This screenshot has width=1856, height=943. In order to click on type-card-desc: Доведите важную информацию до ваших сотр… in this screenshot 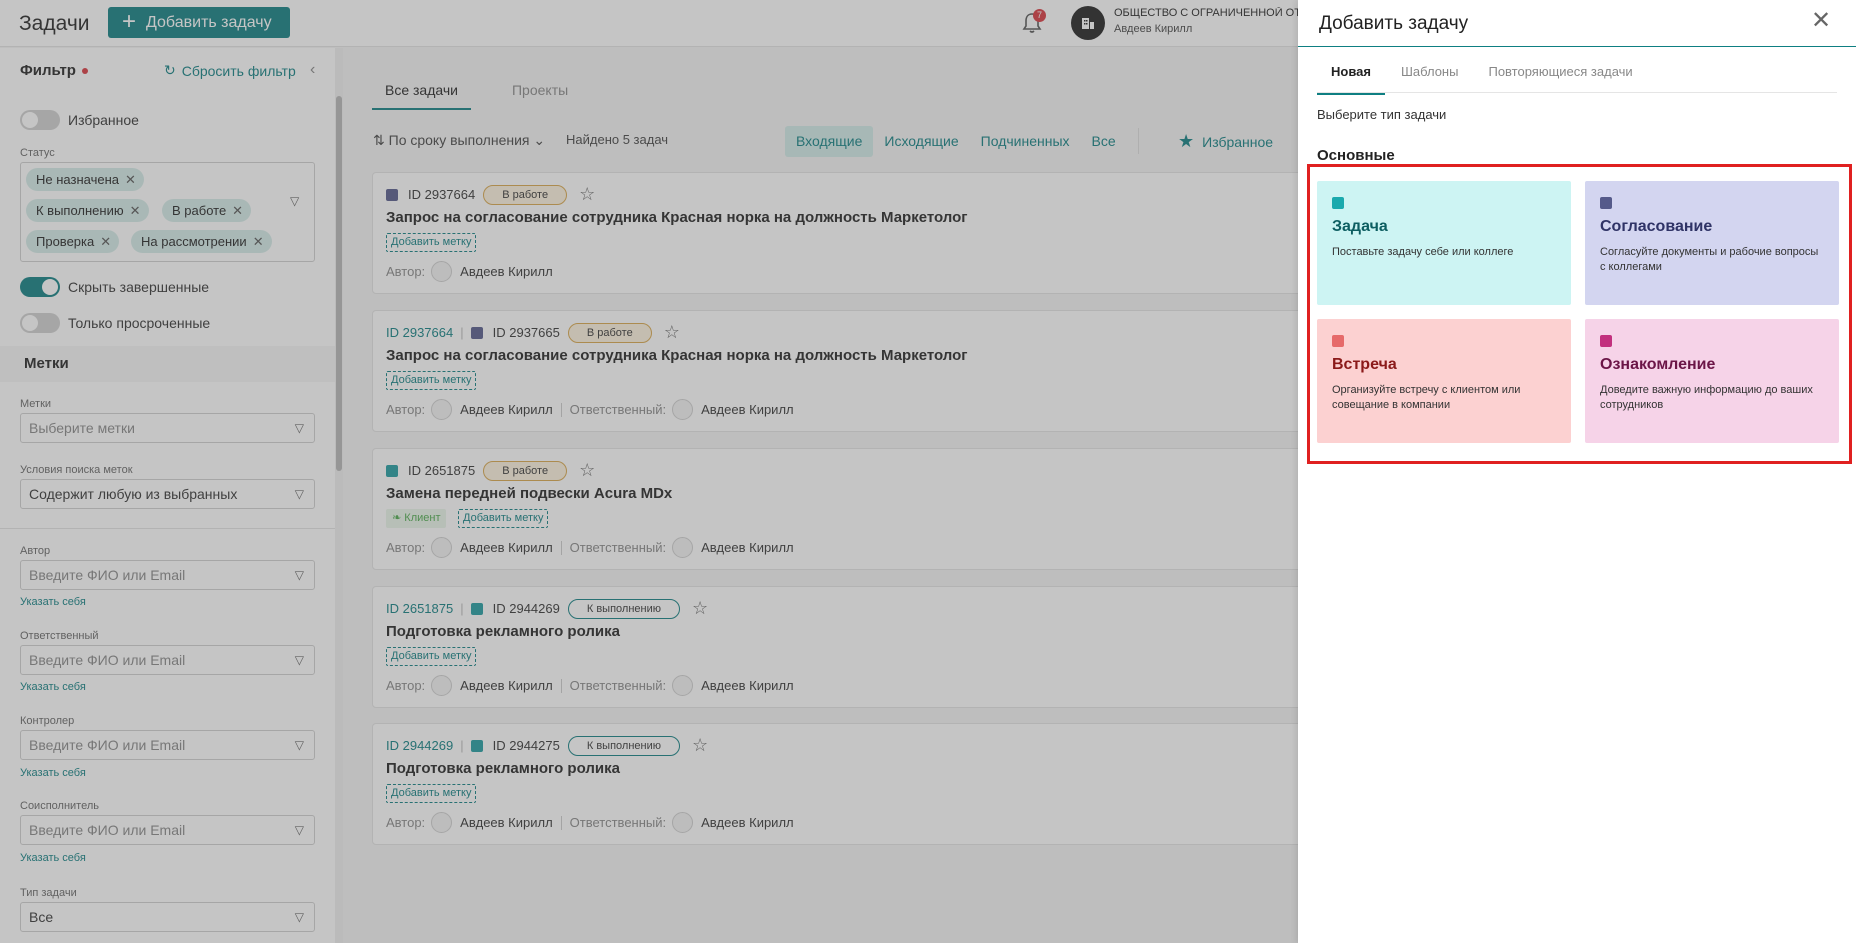, I will do `click(1706, 397)`.